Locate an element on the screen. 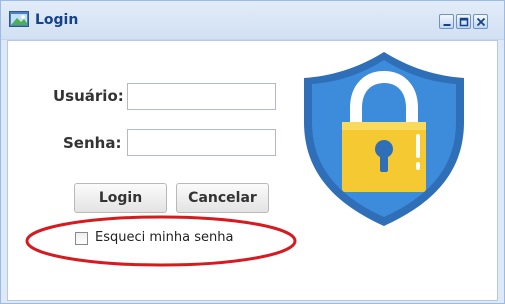 The width and height of the screenshot is (505, 304). close-button is located at coordinates (480, 21).